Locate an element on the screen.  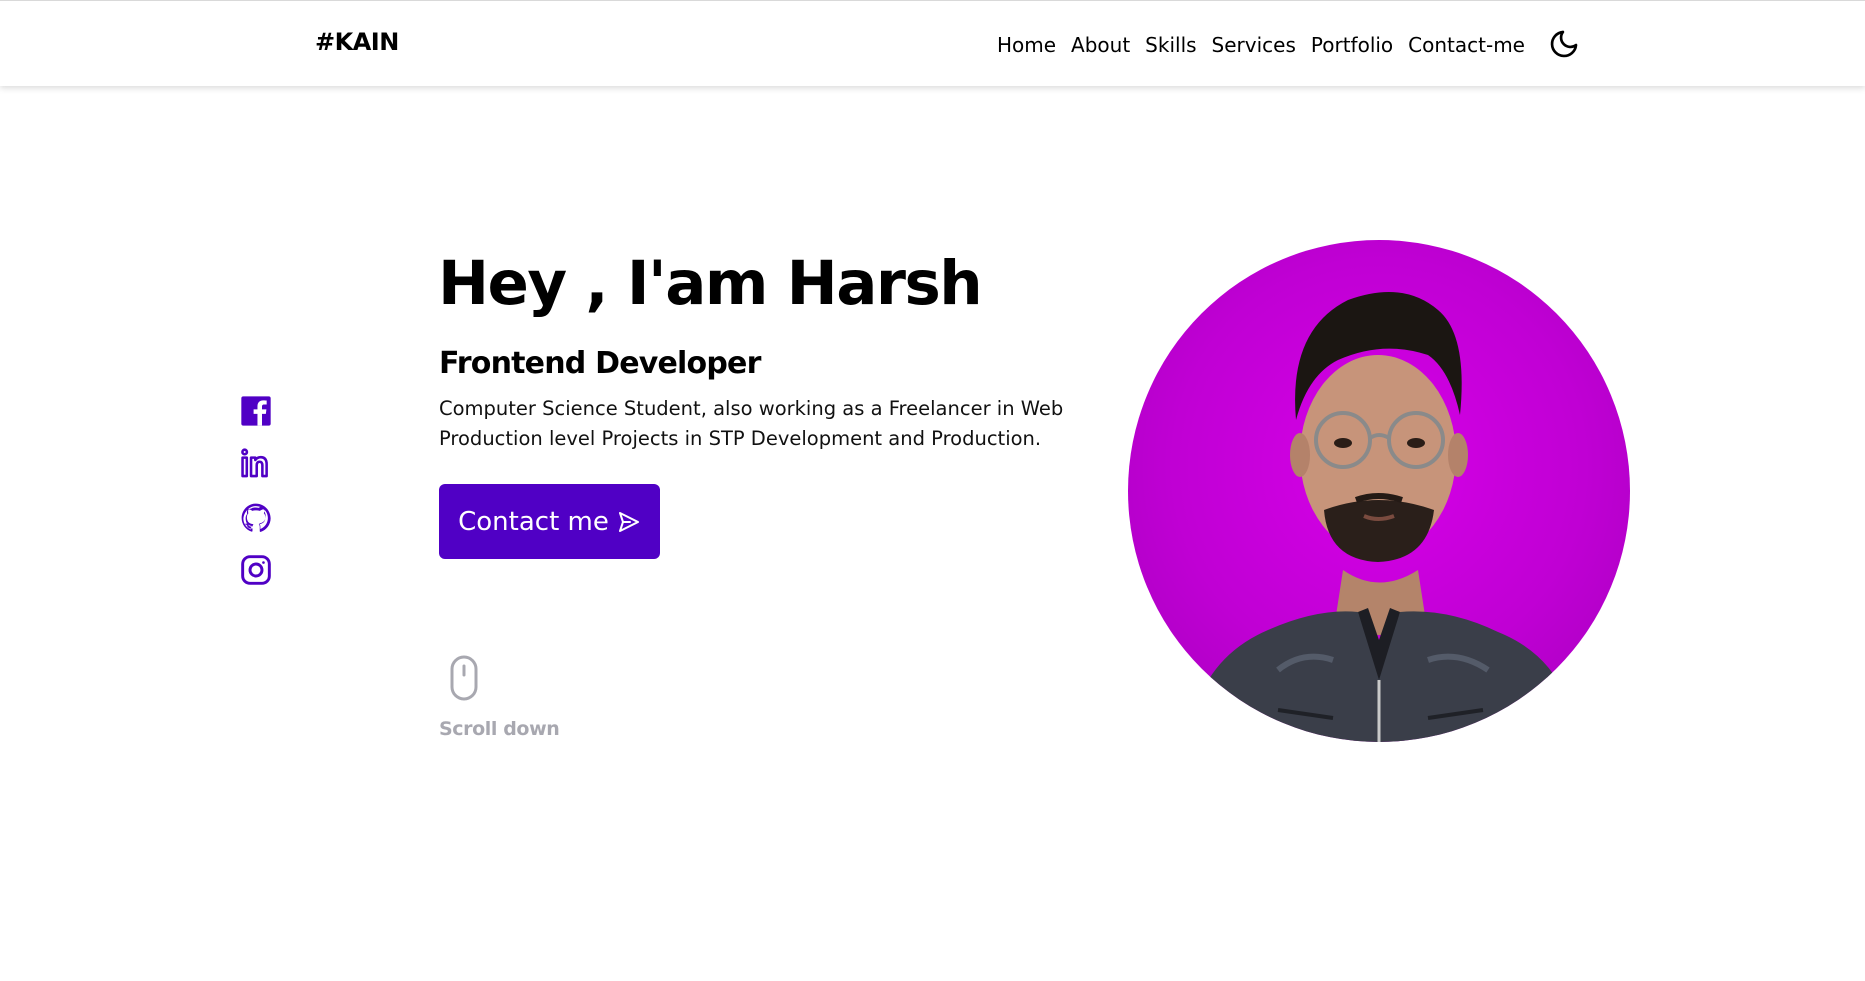
nav-portfolio: Portfolio is located at coordinates (1352, 45).